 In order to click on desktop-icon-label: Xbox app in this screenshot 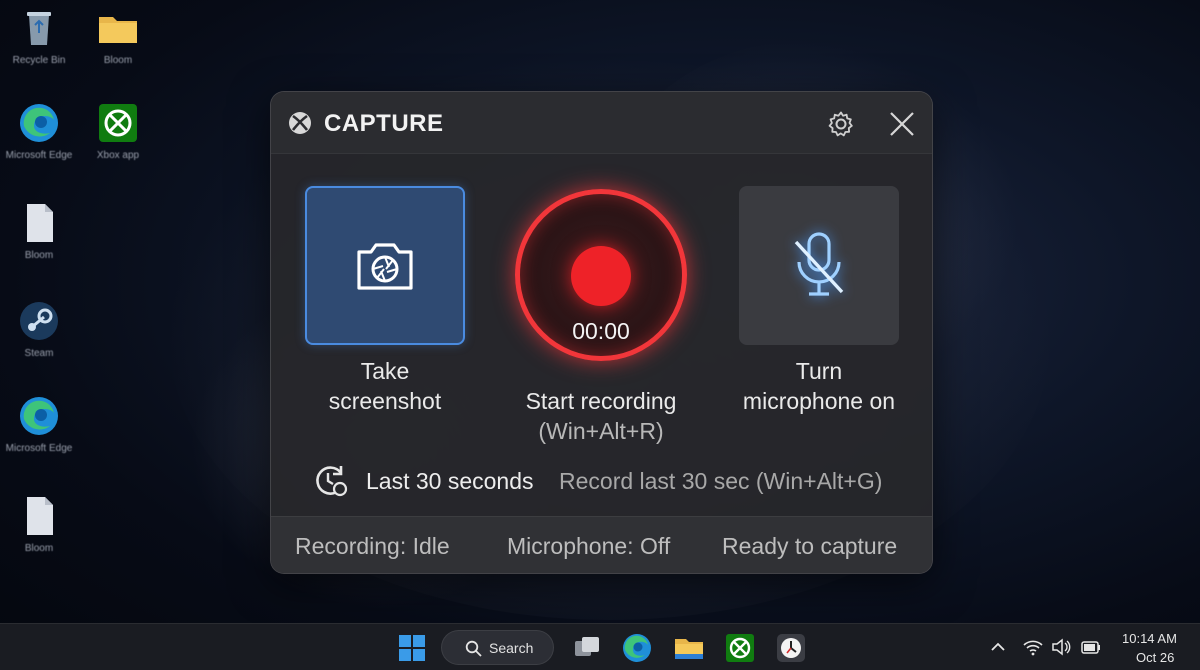, I will do `click(118, 155)`.